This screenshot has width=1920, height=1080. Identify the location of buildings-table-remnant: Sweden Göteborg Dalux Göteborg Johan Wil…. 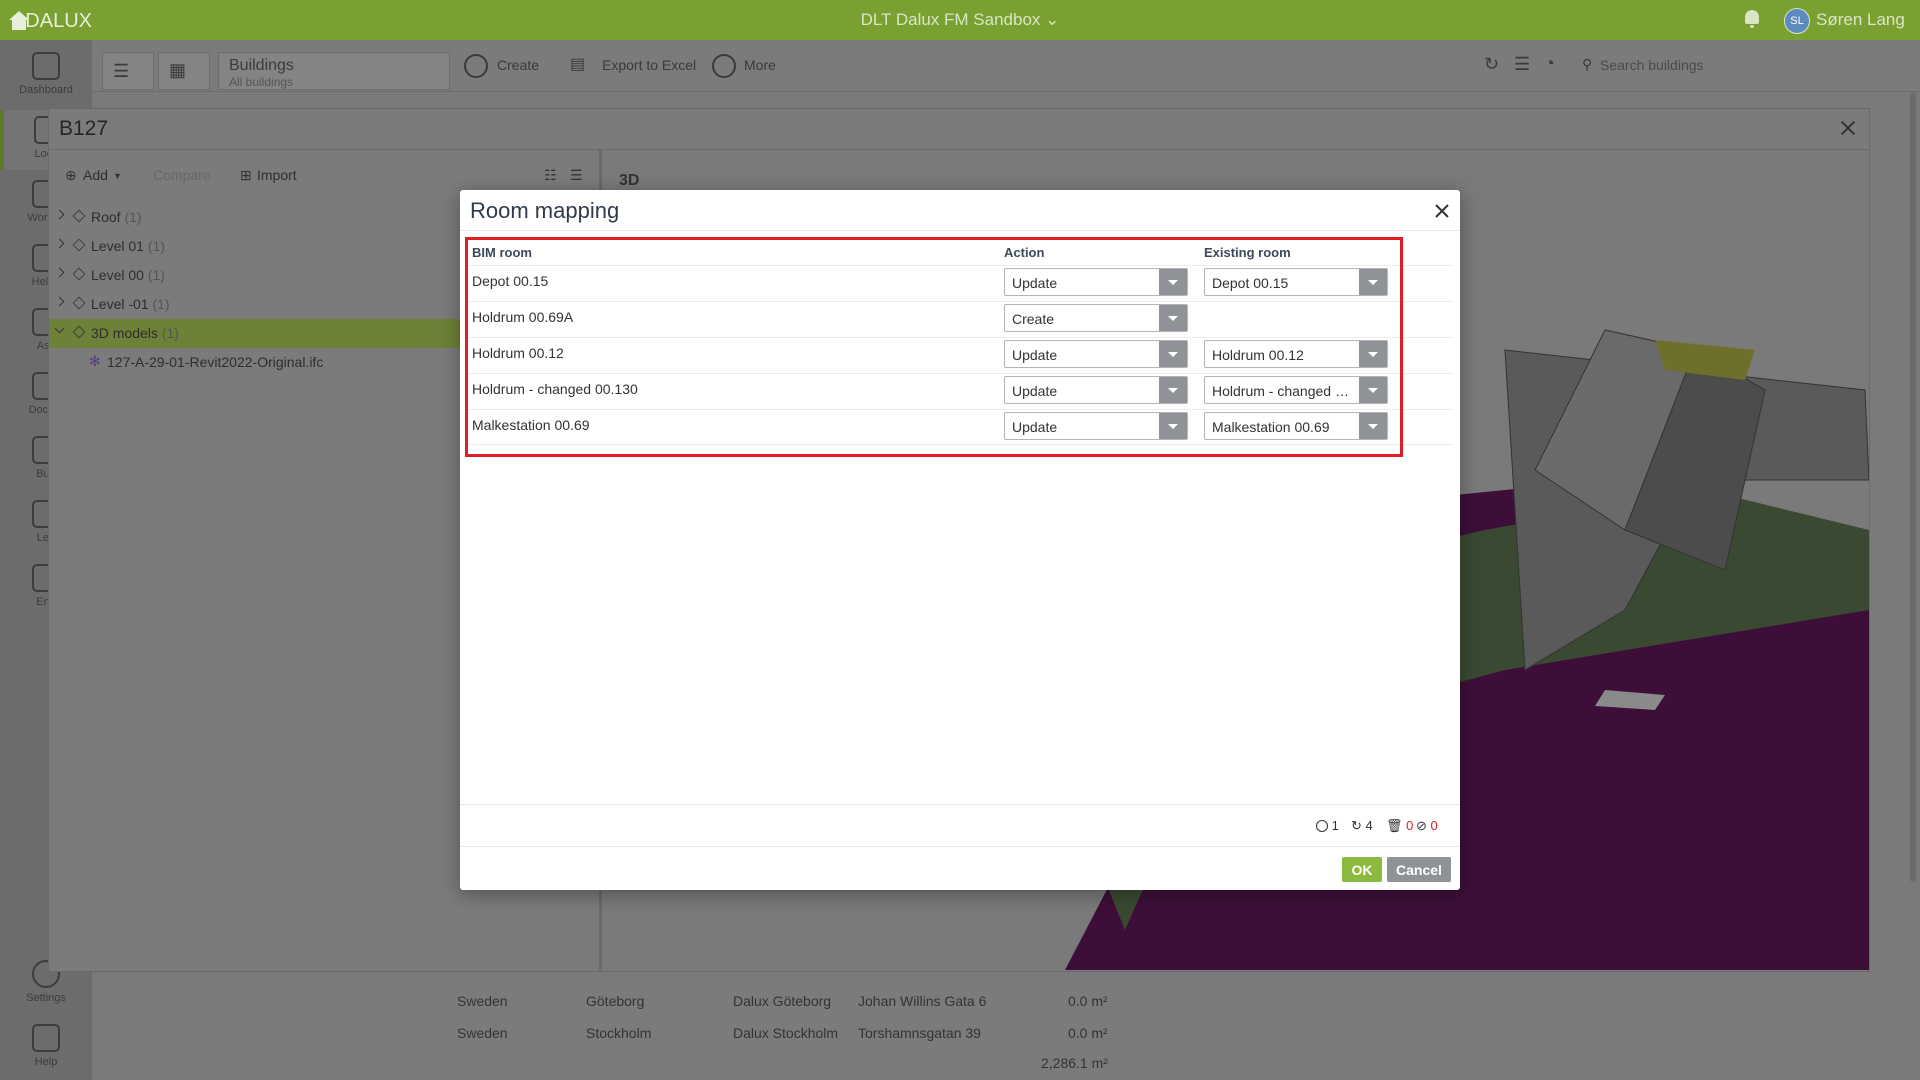
(1186, 1032).